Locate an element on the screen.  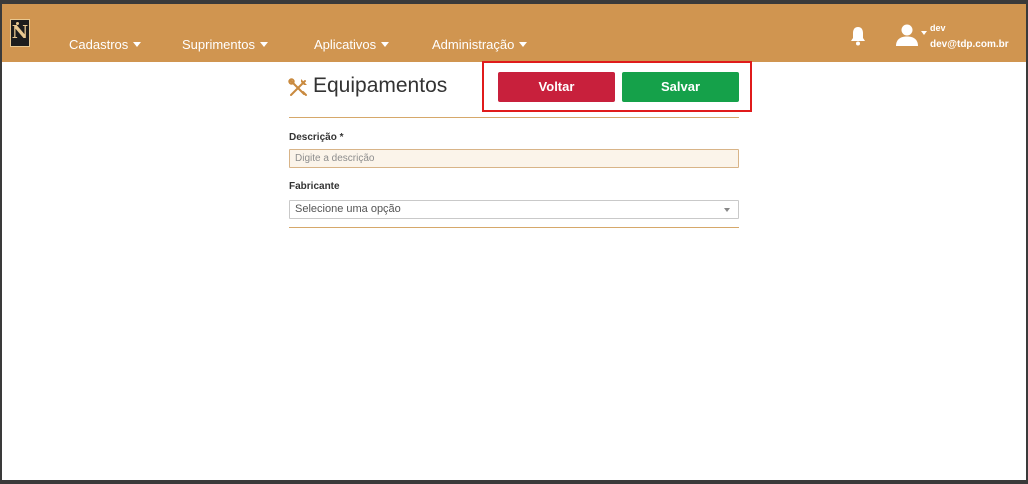
menu-administracao: Administração is located at coordinates (480, 44).